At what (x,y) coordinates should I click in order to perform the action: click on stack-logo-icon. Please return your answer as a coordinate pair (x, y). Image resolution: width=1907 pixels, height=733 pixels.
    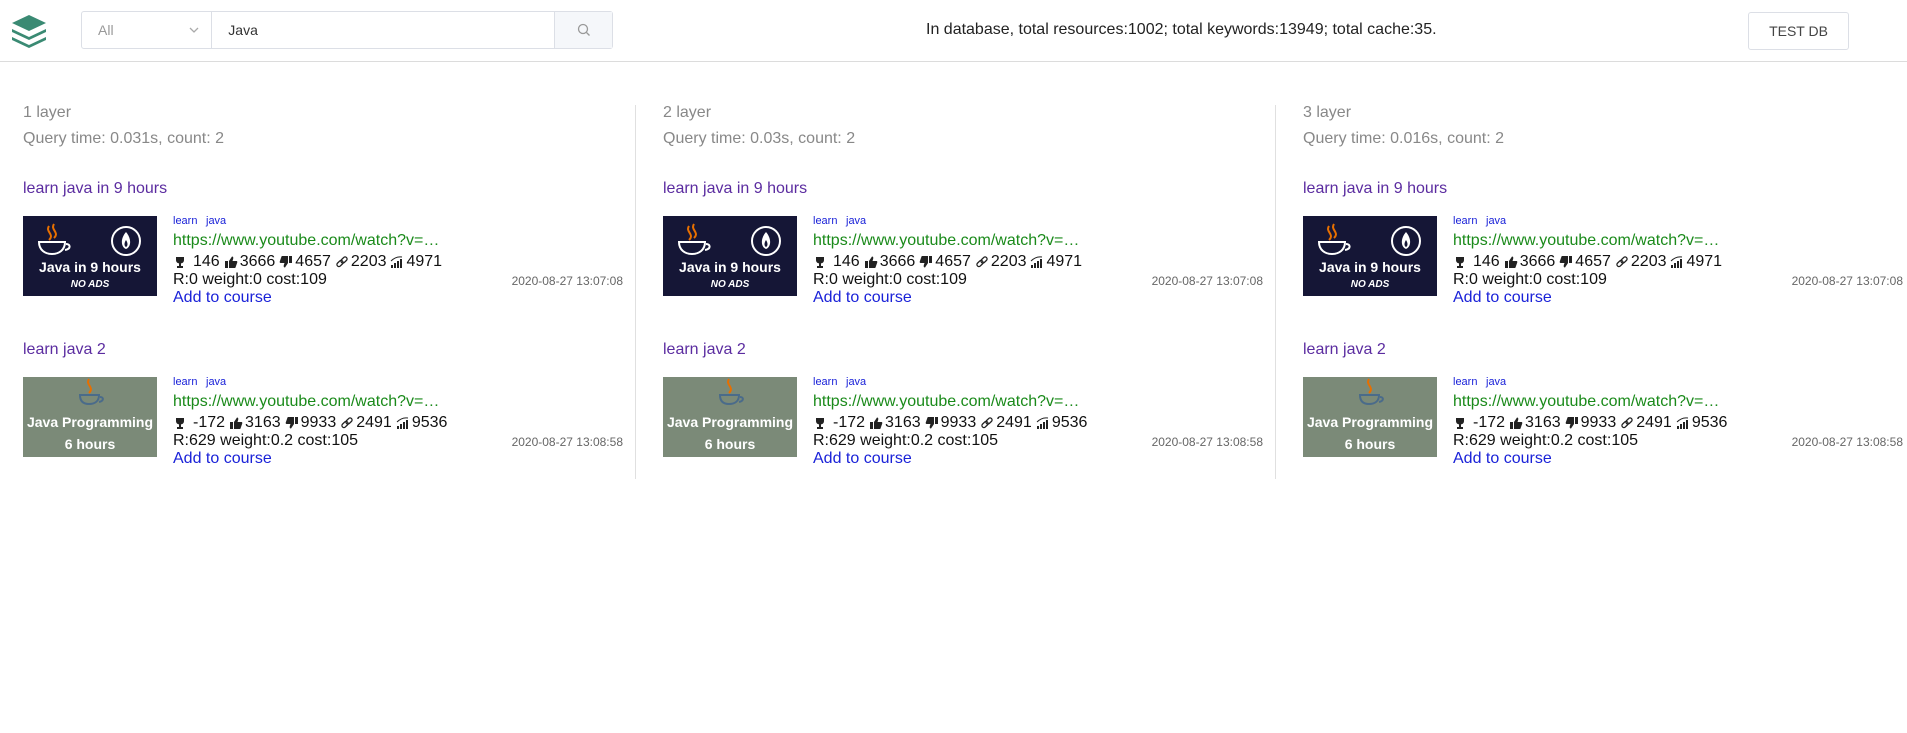
    Looking at the image, I should click on (29, 31).